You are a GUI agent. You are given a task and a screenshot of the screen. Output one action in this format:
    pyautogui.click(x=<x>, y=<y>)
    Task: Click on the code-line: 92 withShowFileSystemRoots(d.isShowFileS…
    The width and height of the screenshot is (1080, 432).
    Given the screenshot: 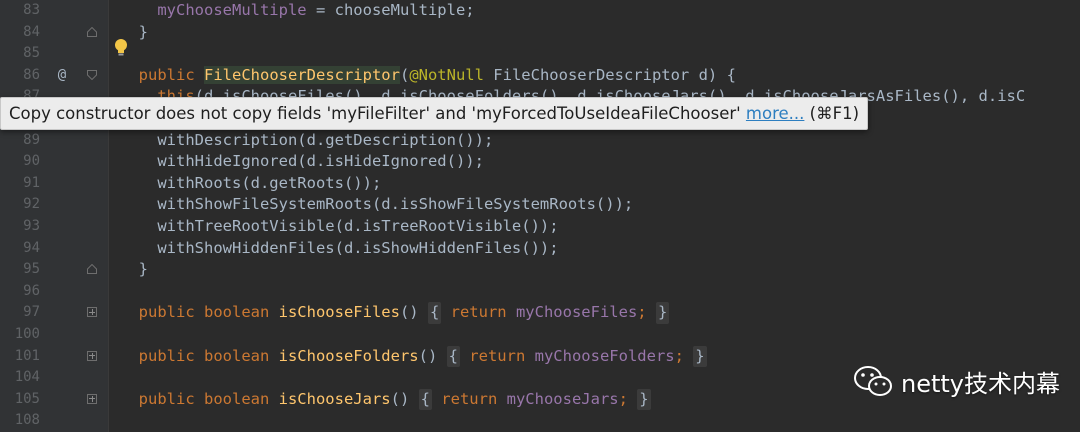 What is the action you would take?
    pyautogui.click(x=540, y=205)
    